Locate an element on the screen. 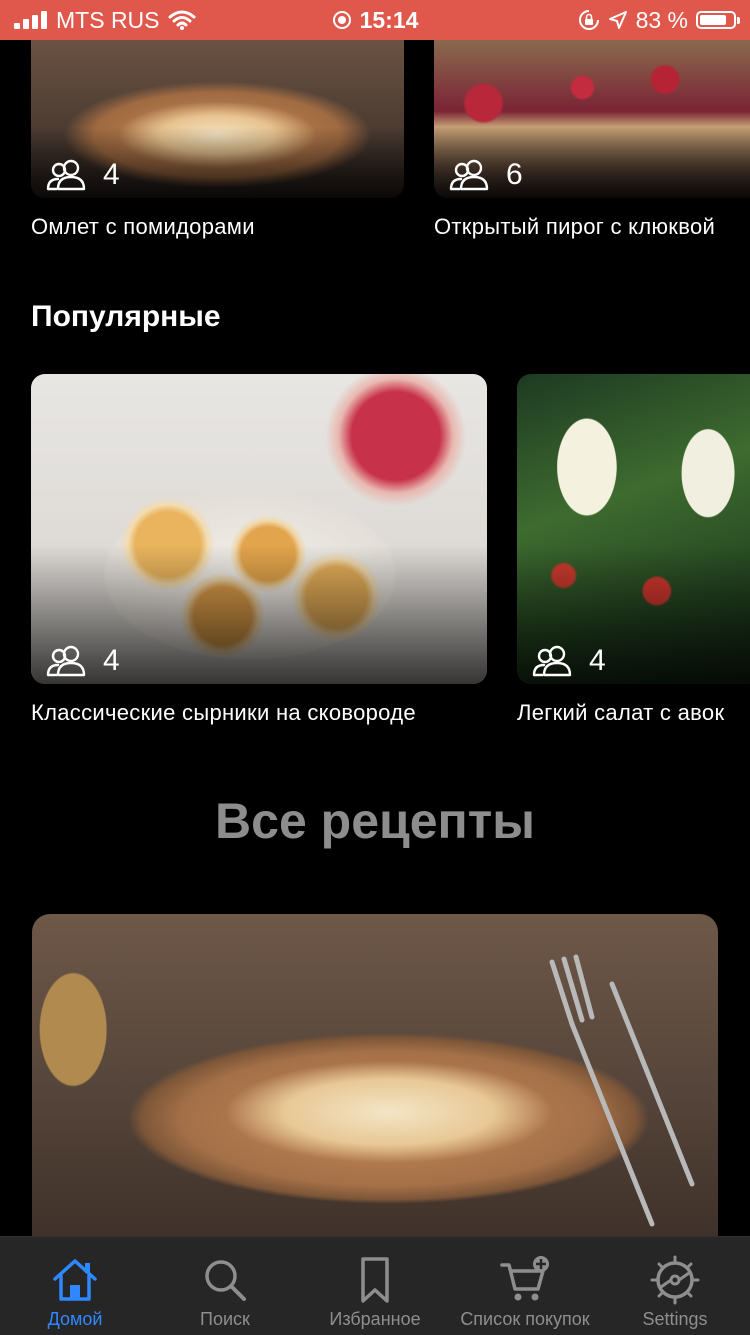 The image size is (750, 1335). recipe-title: Омлет с помидорами is located at coordinates (143, 227).